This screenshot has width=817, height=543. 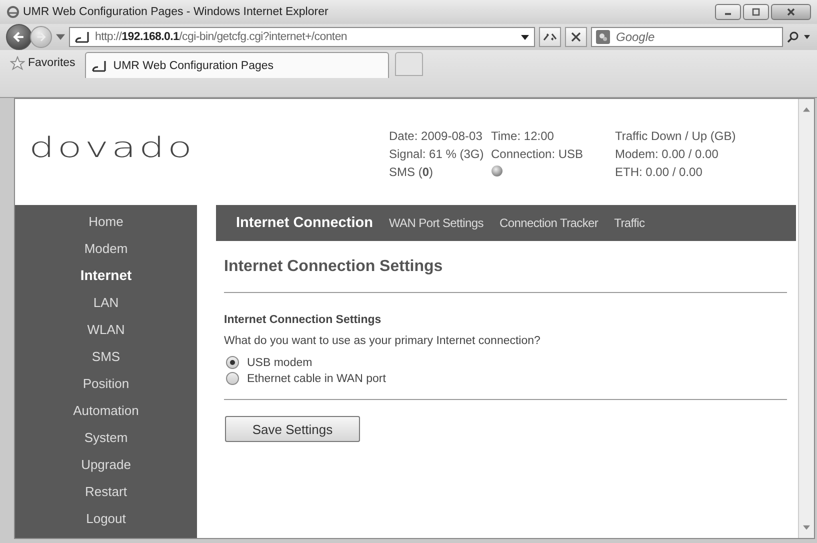 What do you see at coordinates (106, 356) in the screenshot?
I see `sidebar-item: SMS` at bounding box center [106, 356].